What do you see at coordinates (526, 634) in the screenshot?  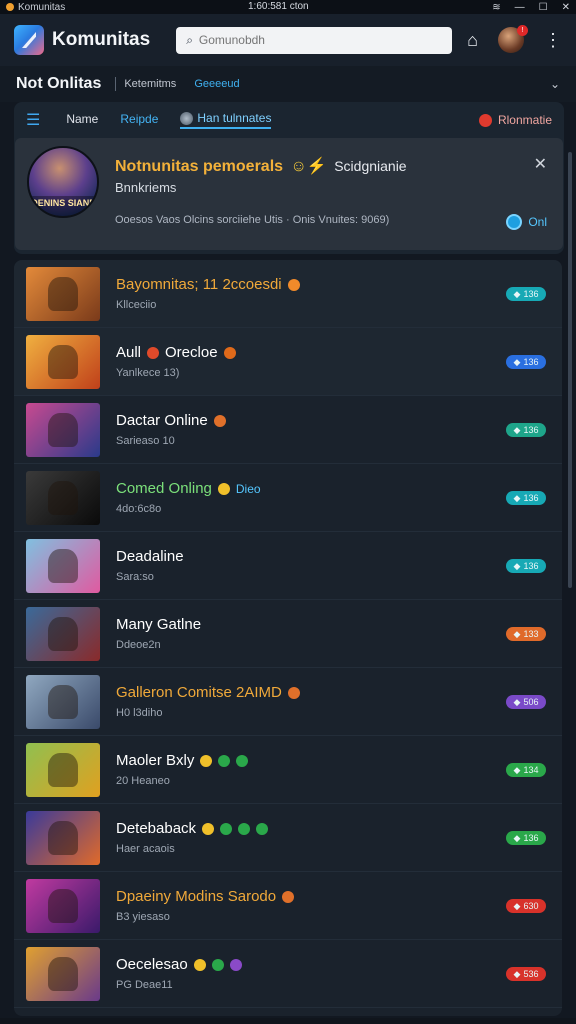 I see `player-count-badge: ◆ 133` at bounding box center [526, 634].